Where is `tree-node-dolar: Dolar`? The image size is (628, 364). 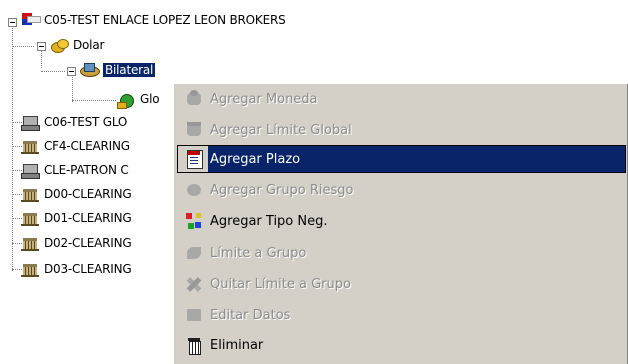 tree-node-dolar: Dolar is located at coordinates (76, 45).